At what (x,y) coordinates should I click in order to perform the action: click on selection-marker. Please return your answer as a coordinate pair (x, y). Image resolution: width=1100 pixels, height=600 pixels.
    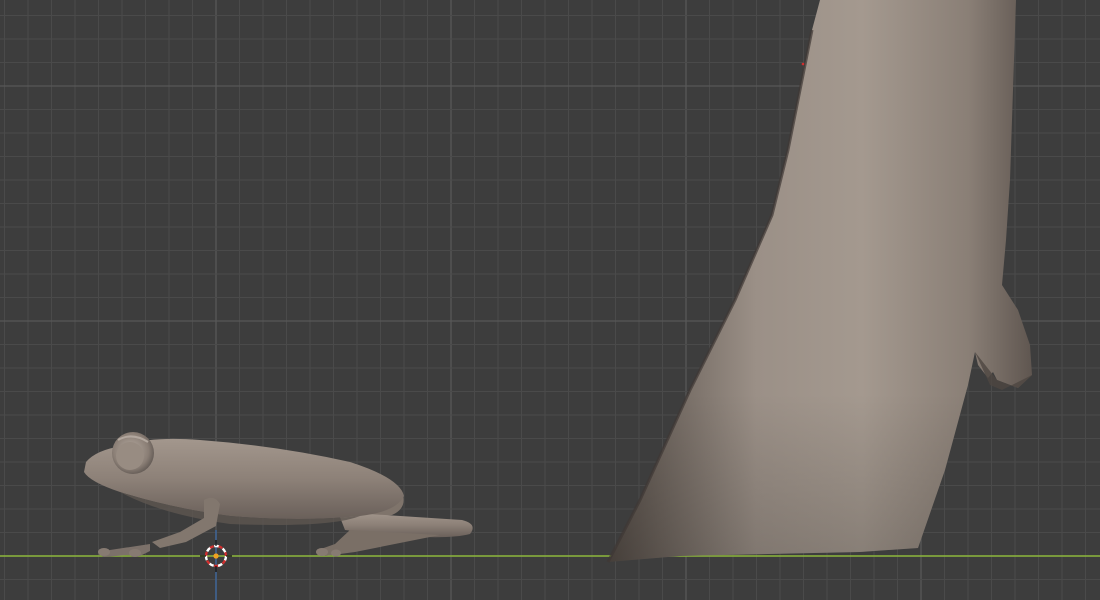
    Looking at the image, I should click on (803, 64).